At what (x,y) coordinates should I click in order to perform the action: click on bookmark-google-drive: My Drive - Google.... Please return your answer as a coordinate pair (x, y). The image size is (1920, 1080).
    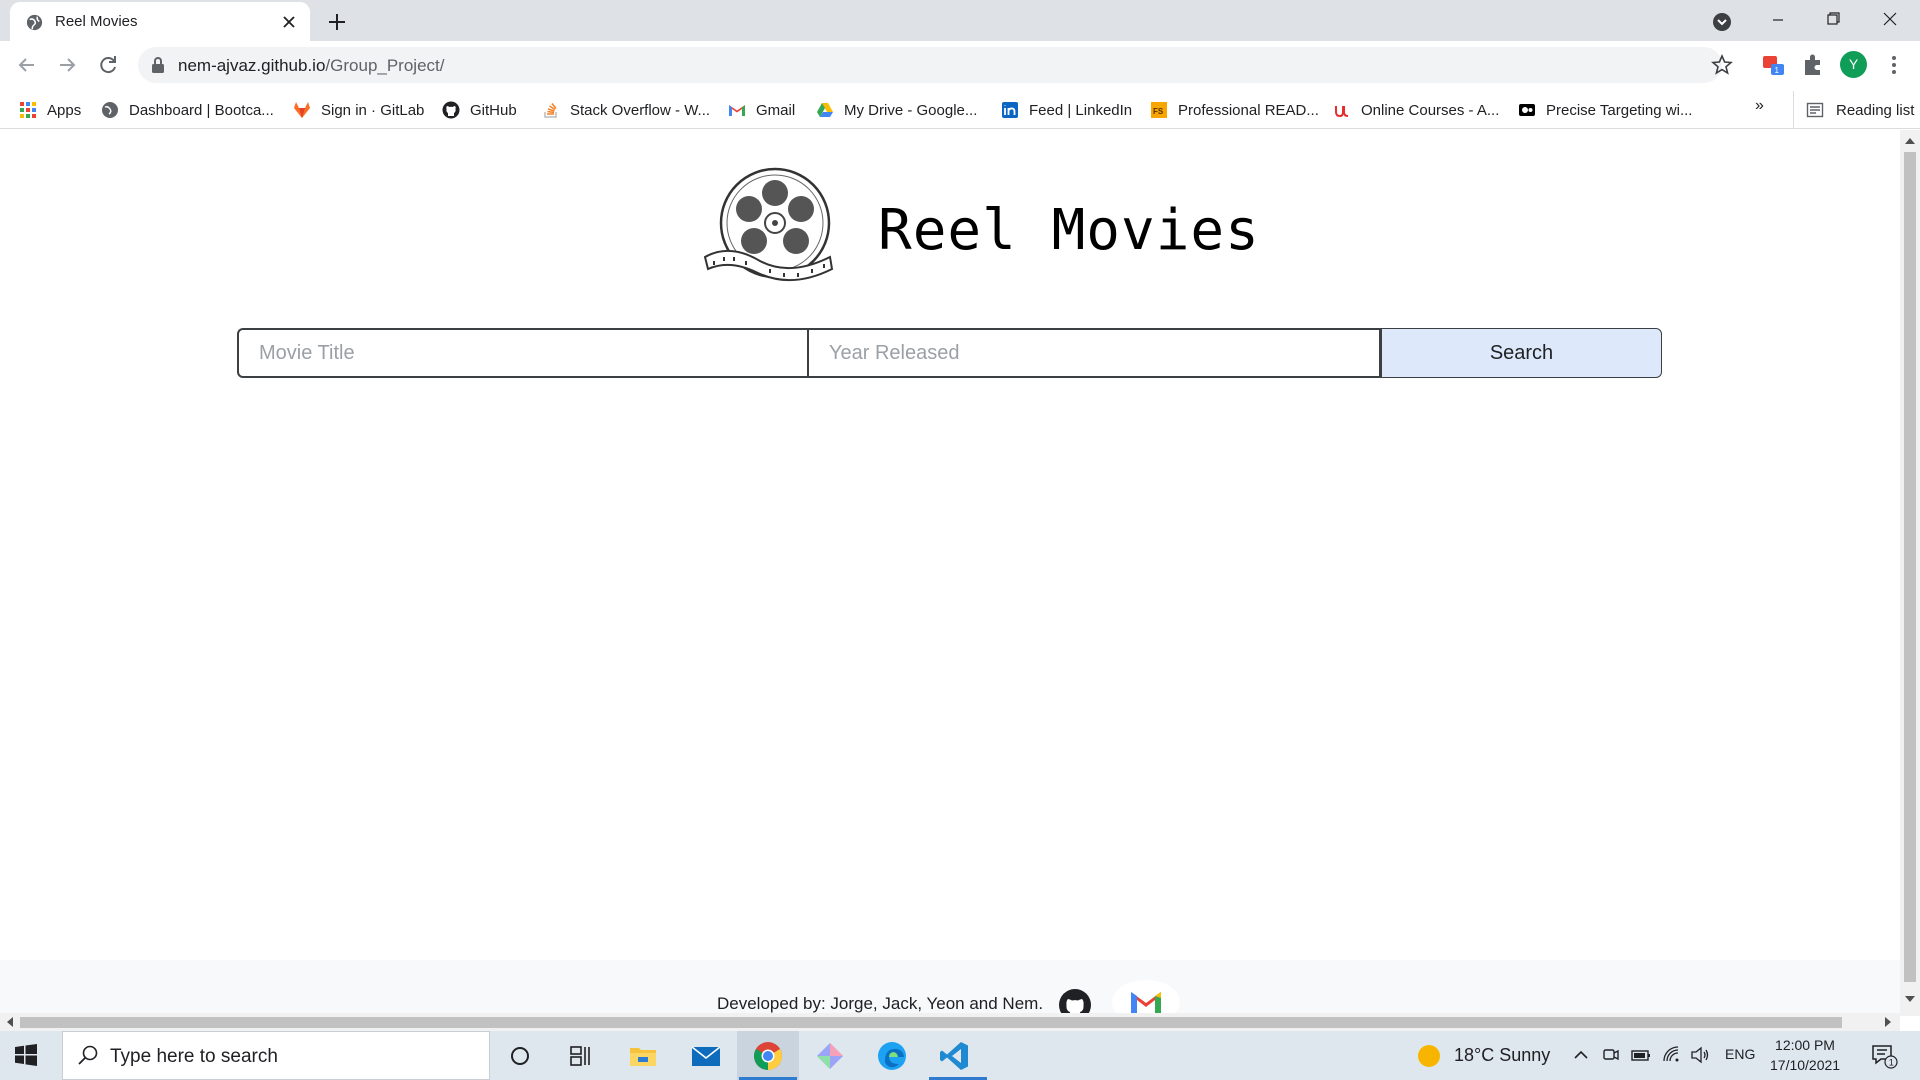
    Looking at the image, I should click on (896, 110).